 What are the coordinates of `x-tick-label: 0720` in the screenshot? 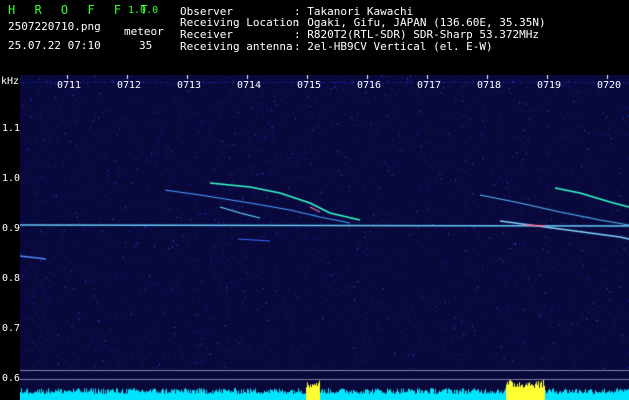 It's located at (609, 85).